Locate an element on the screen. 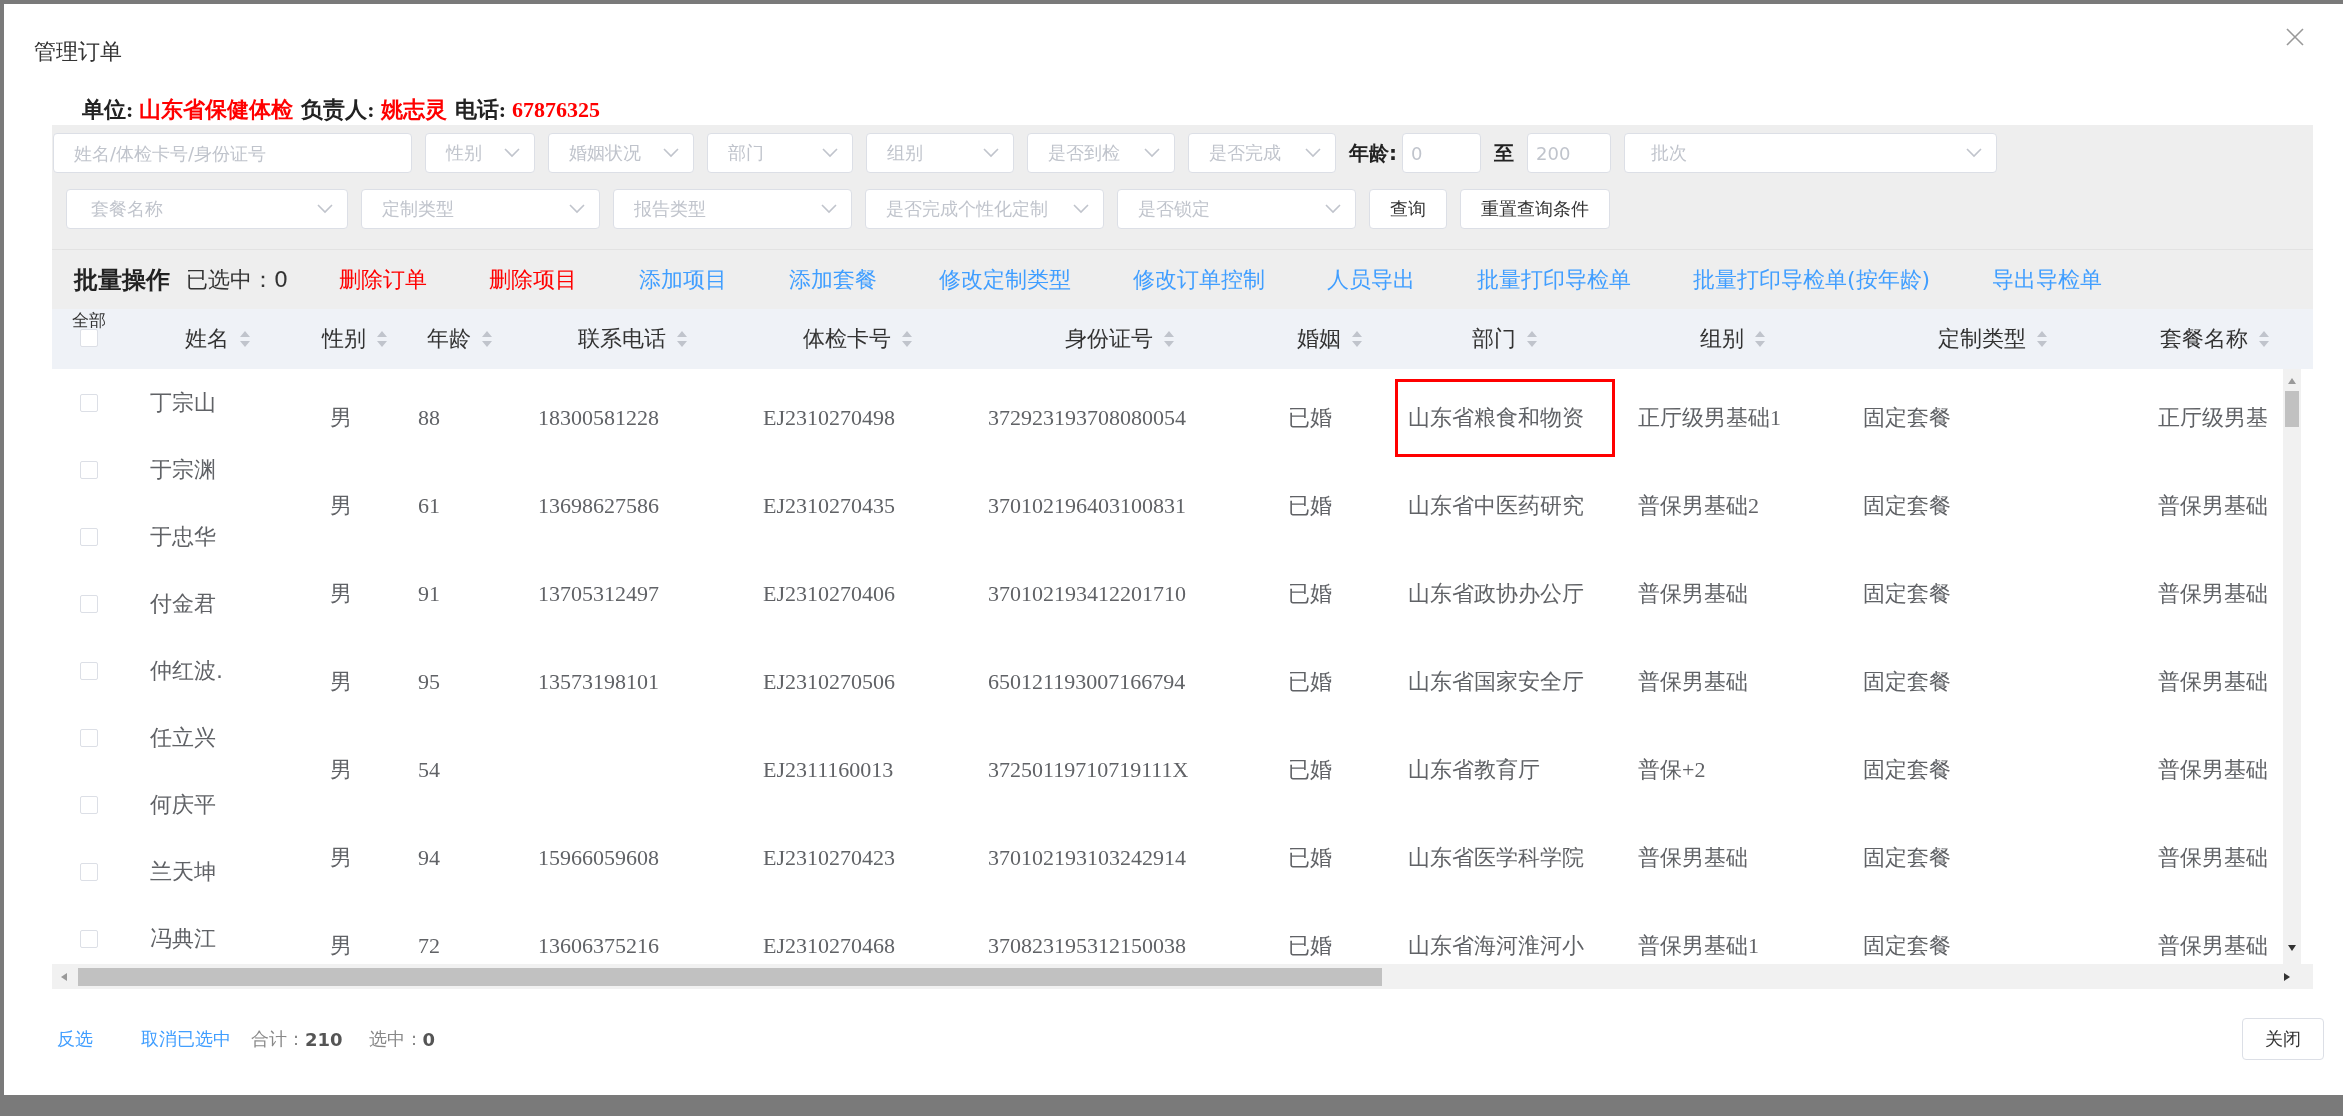 This screenshot has height=1116, width=2343. action-link: 人员导出 is located at coordinates (1371, 279).